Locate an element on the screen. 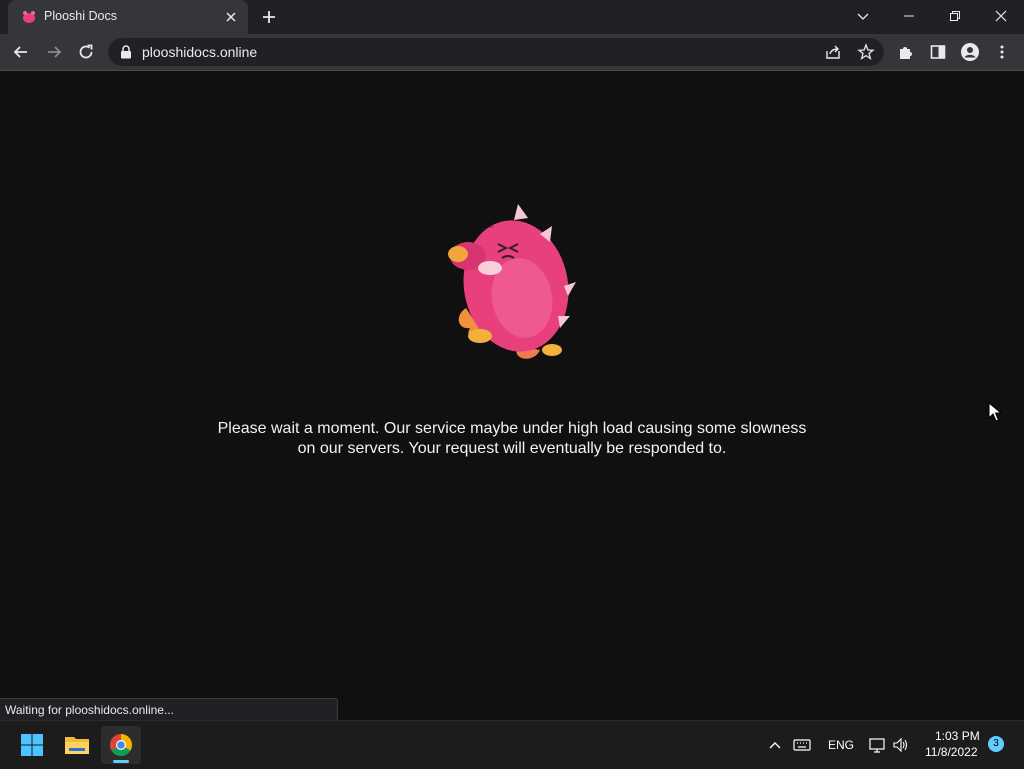  minimize-icon is located at coordinates (909, 16).